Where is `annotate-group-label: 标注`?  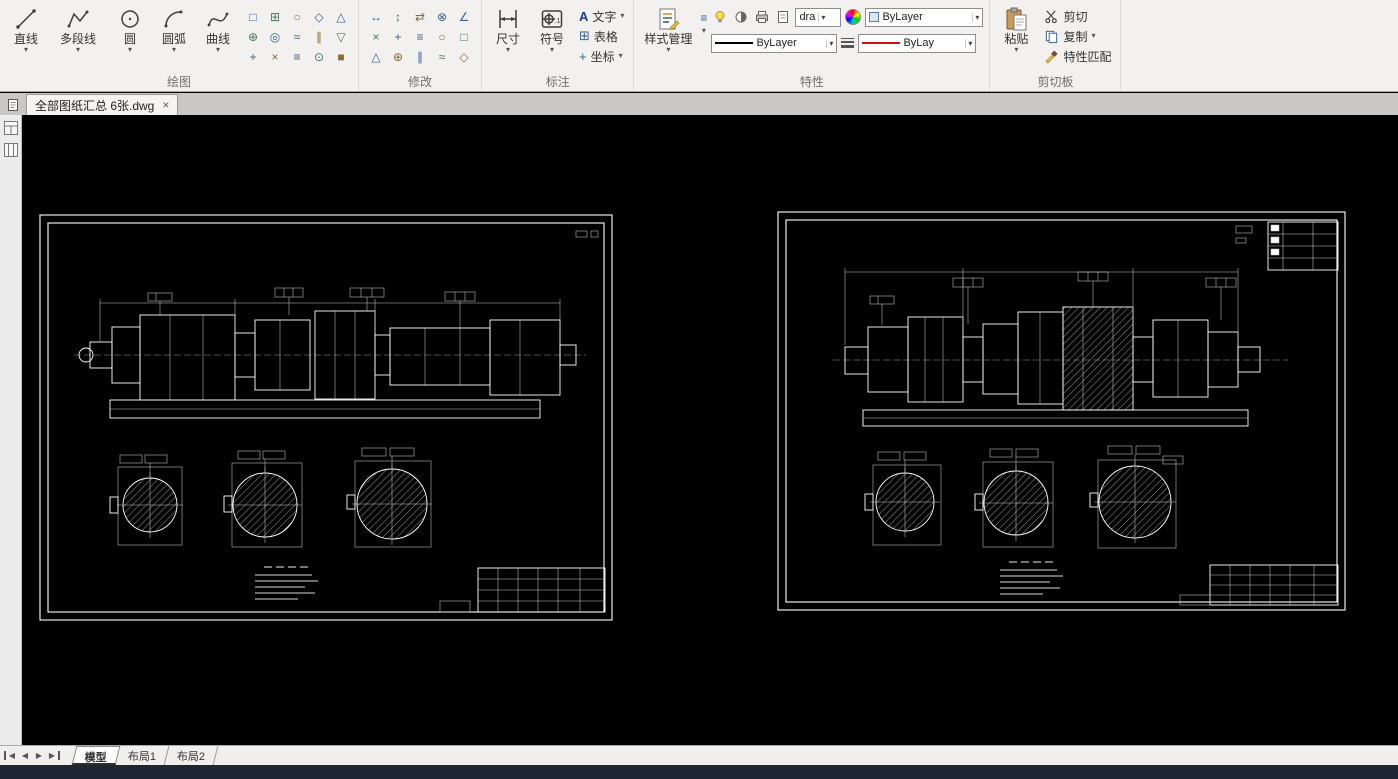
annotate-group-label: 标注 is located at coordinates (557, 81).